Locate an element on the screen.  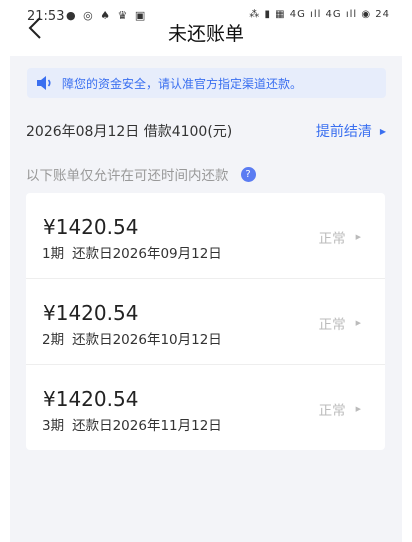
bill-period: 1期 is located at coordinates (53, 254).